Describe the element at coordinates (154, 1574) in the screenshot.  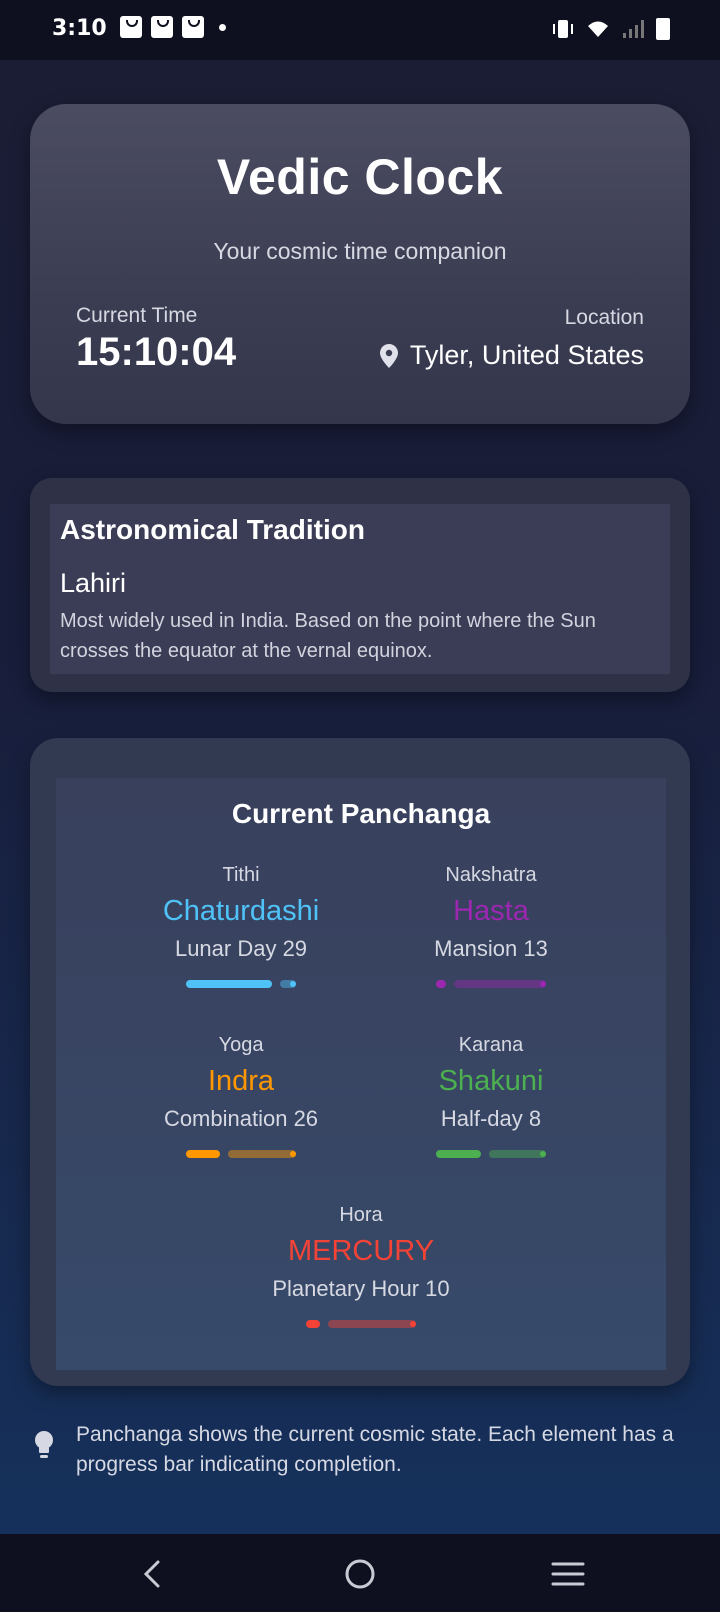
I see `back-icon` at that location.